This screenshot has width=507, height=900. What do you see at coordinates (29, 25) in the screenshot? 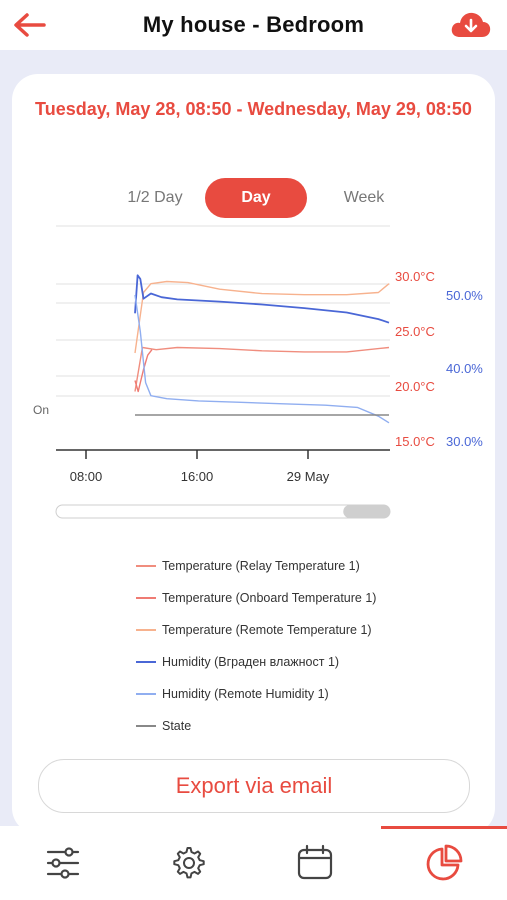
I see `back-arrow-icon` at bounding box center [29, 25].